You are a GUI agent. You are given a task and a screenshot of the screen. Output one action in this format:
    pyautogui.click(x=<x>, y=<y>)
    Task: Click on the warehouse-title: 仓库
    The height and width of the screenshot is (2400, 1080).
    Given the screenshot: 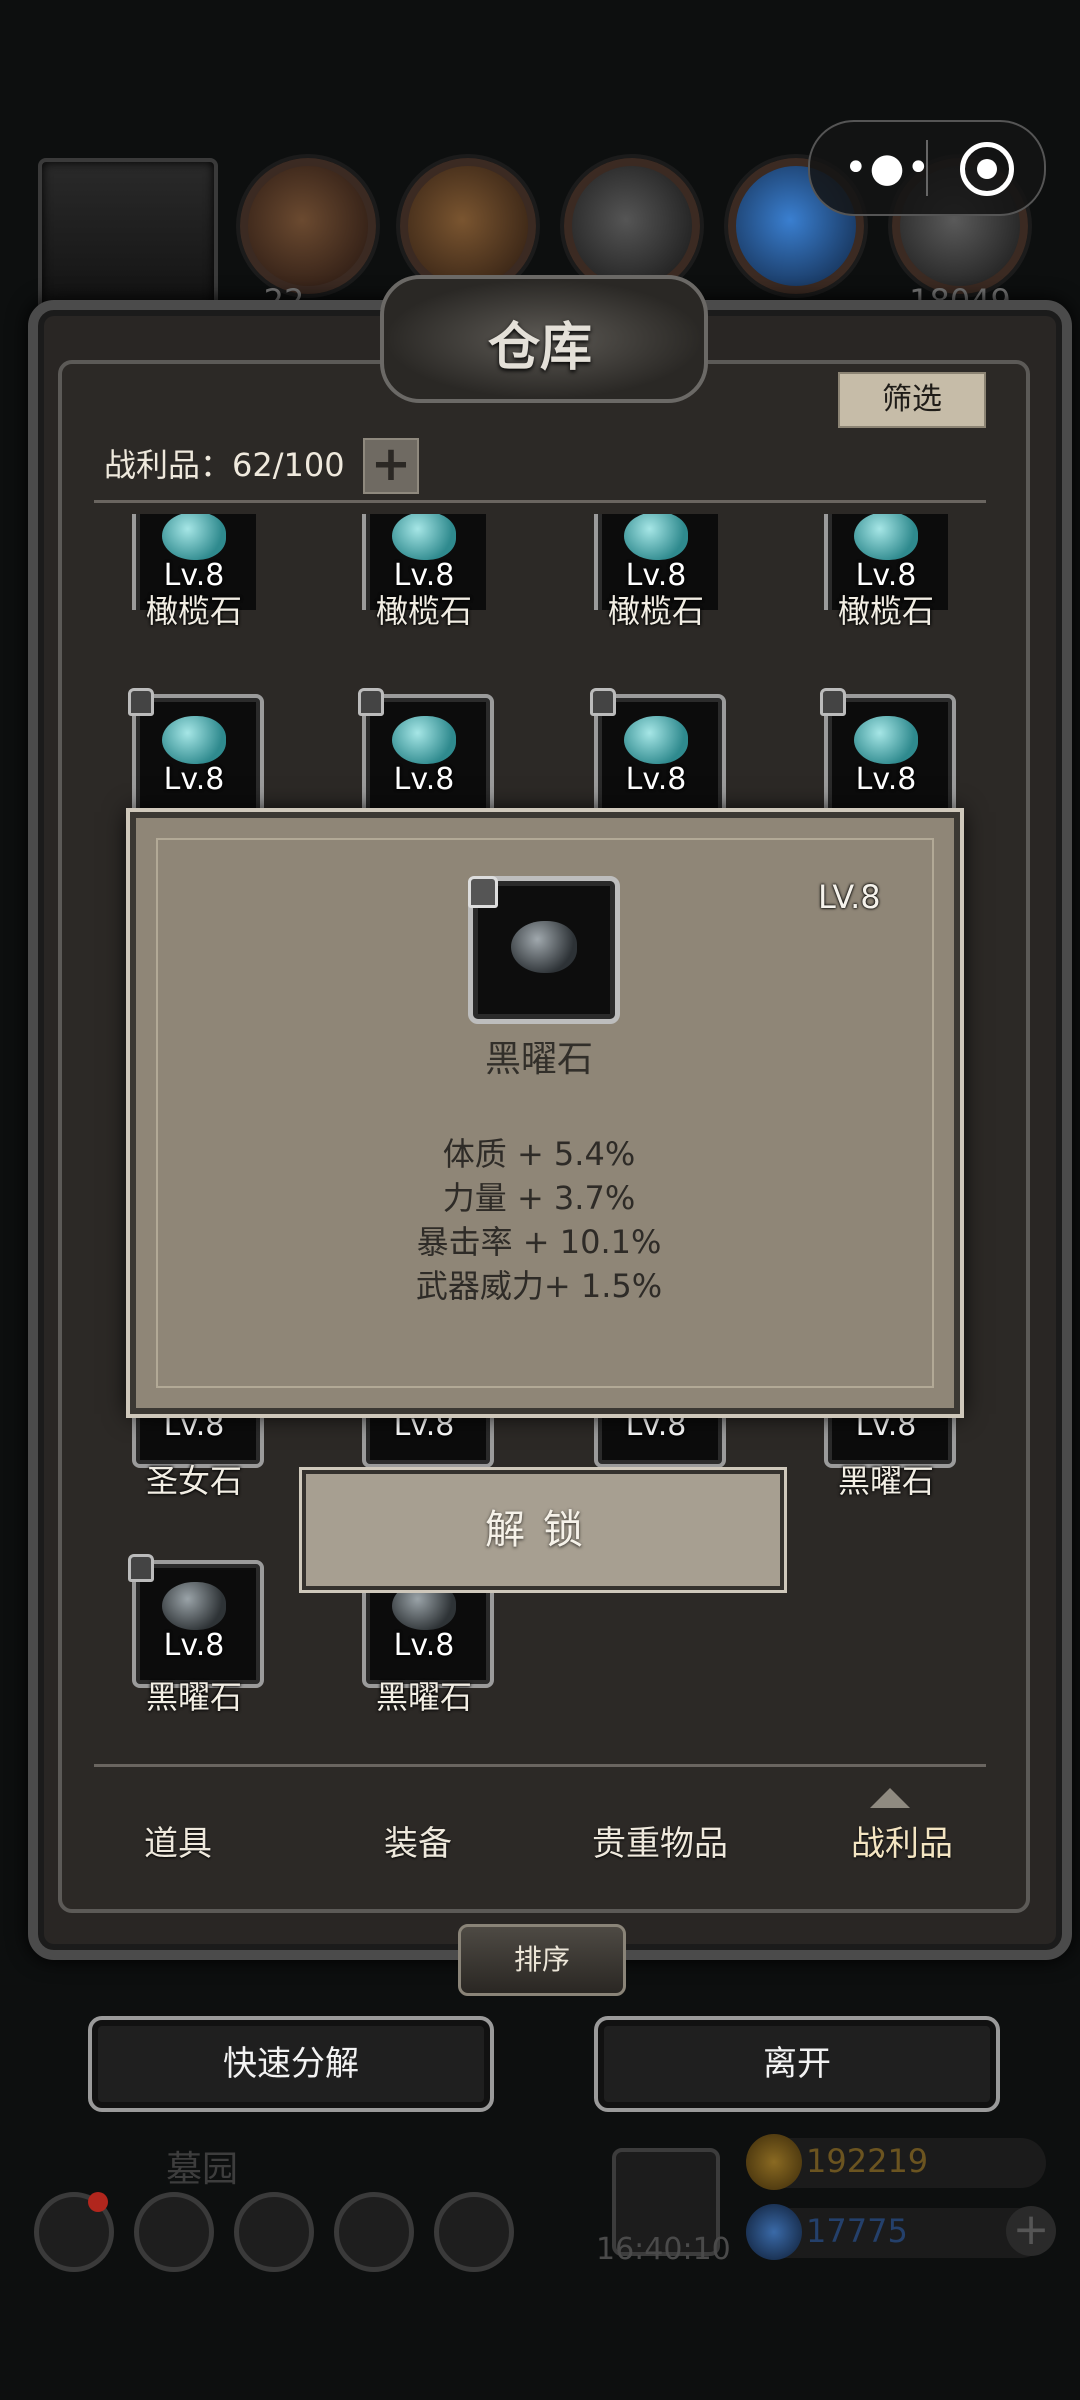 What is the action you would take?
    pyautogui.click(x=539, y=347)
    